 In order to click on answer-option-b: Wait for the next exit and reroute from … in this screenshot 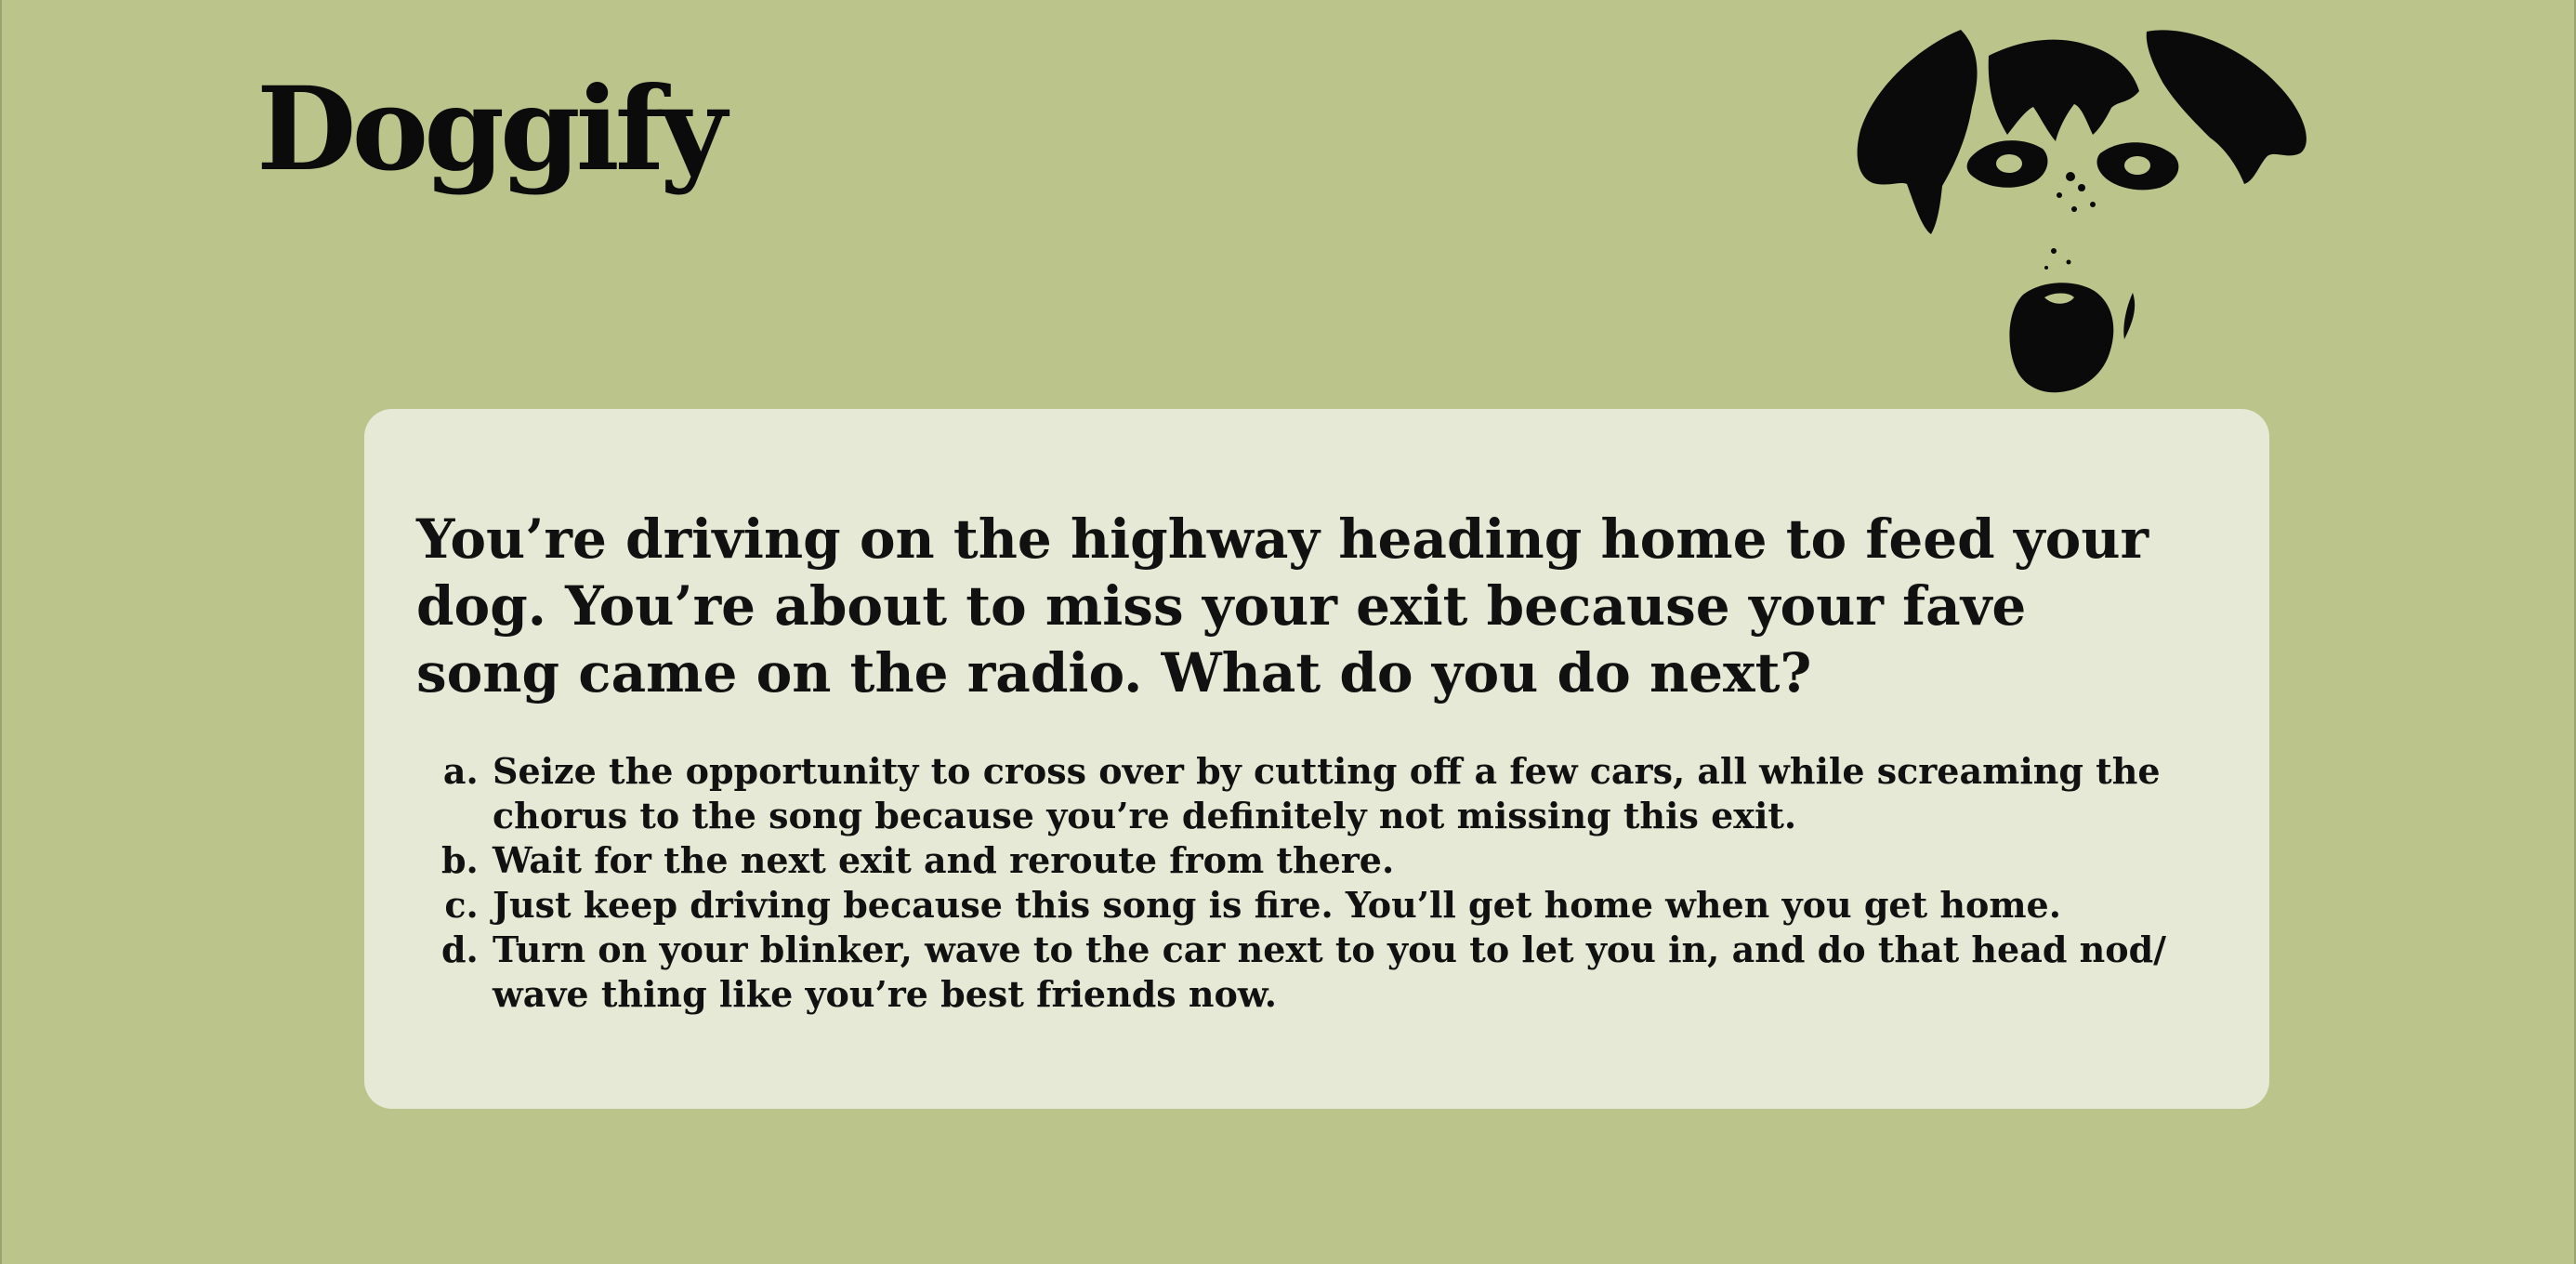, I will do `click(1373, 860)`.